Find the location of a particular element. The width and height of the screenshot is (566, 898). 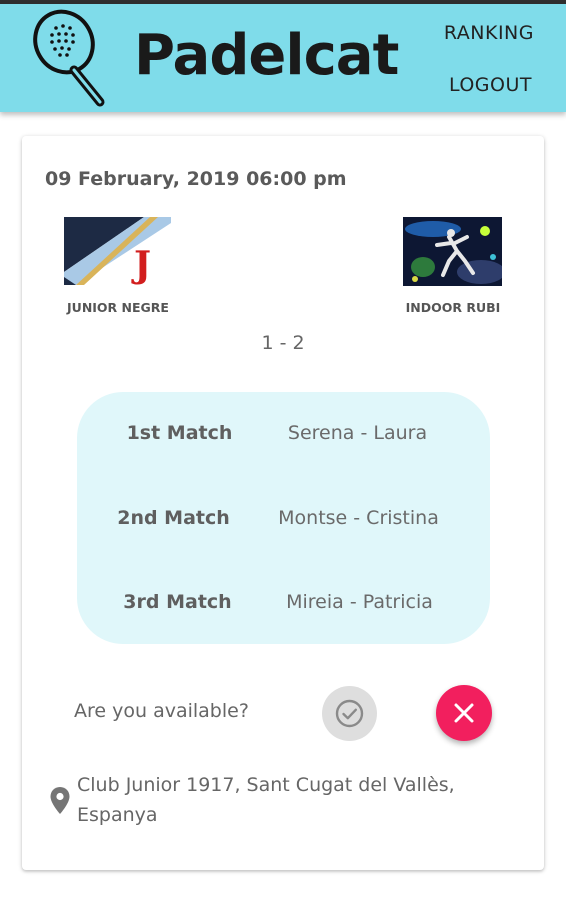

away-team-name: INDOOR RUBI is located at coordinates (453, 307).